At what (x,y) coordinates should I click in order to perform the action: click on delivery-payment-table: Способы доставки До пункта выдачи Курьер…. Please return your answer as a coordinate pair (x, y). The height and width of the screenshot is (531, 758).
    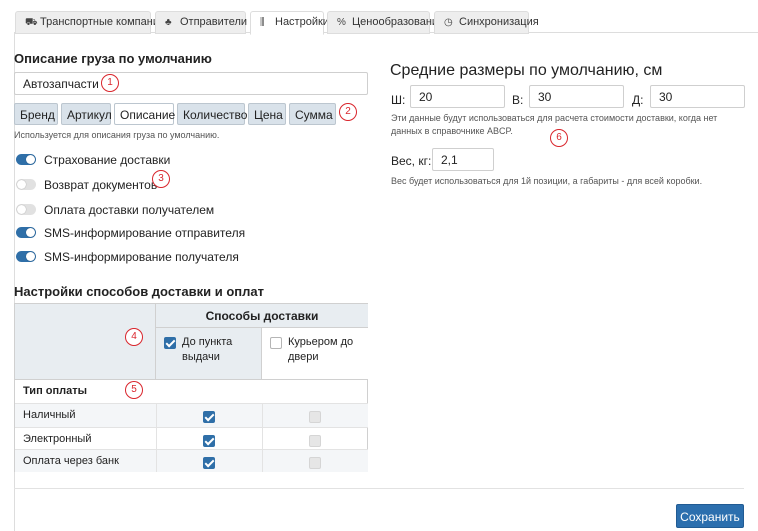
    Looking at the image, I should click on (191, 387).